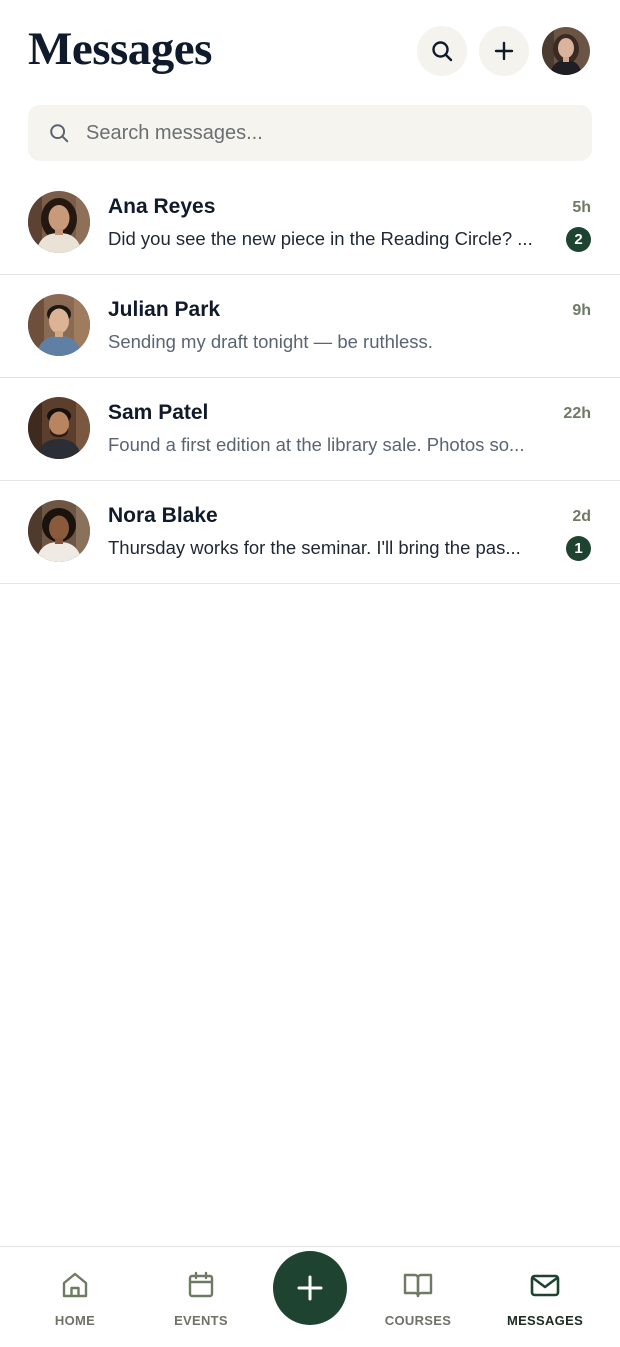  Describe the element at coordinates (201, 1320) in the screenshot. I see `tab-events-label: EVENTS` at that location.